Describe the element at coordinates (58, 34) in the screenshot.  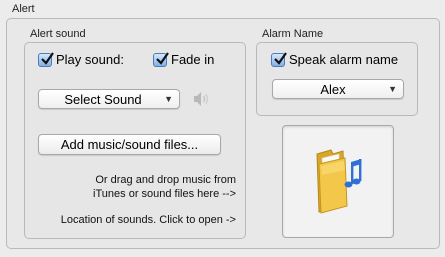
I see `alert-sound-group-title: Alert sound` at that location.